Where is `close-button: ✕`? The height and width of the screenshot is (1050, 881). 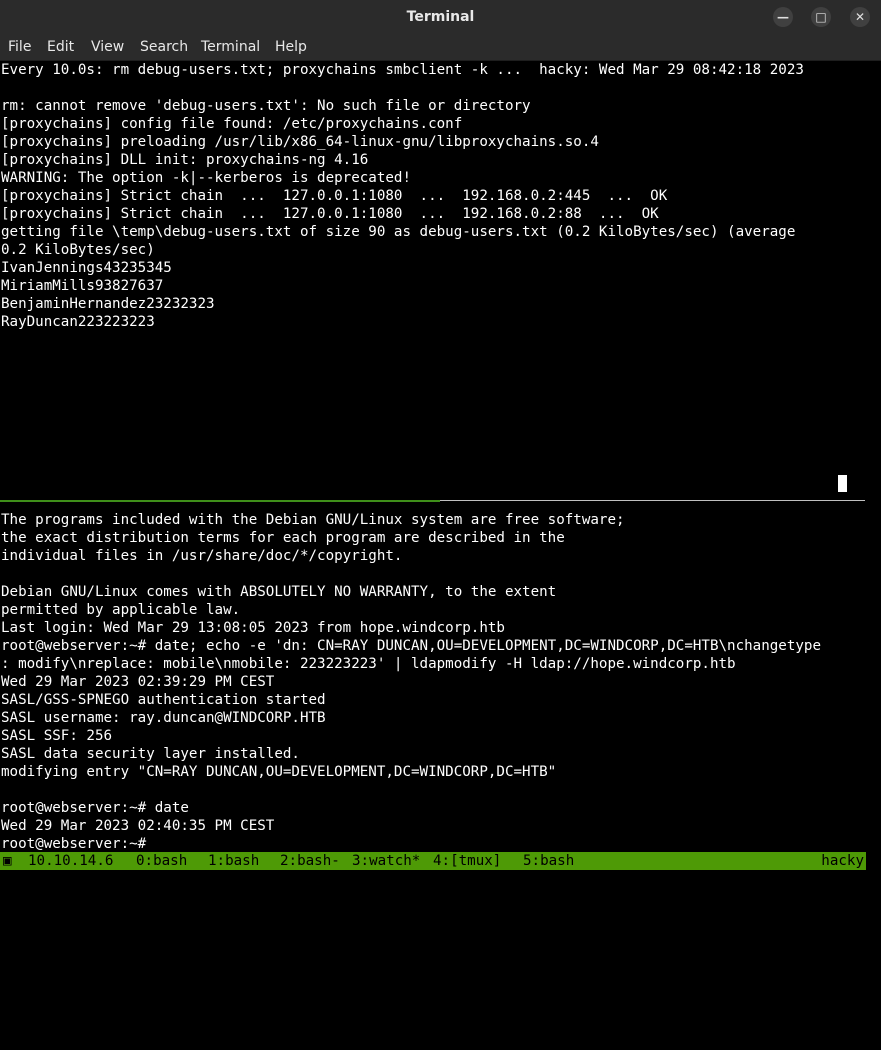 close-button: ✕ is located at coordinates (860, 17).